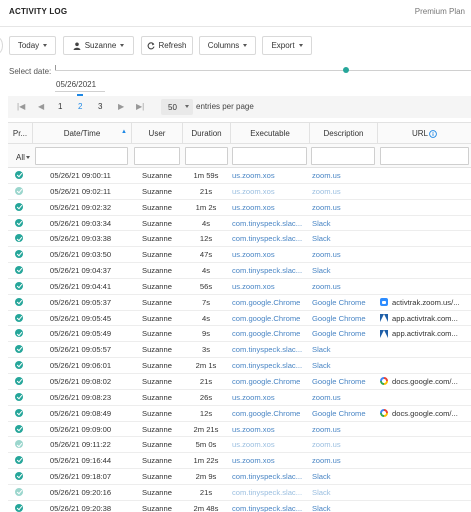  Describe the element at coordinates (440, 11) in the screenshot. I see `plan-label: Premium Plan` at that location.